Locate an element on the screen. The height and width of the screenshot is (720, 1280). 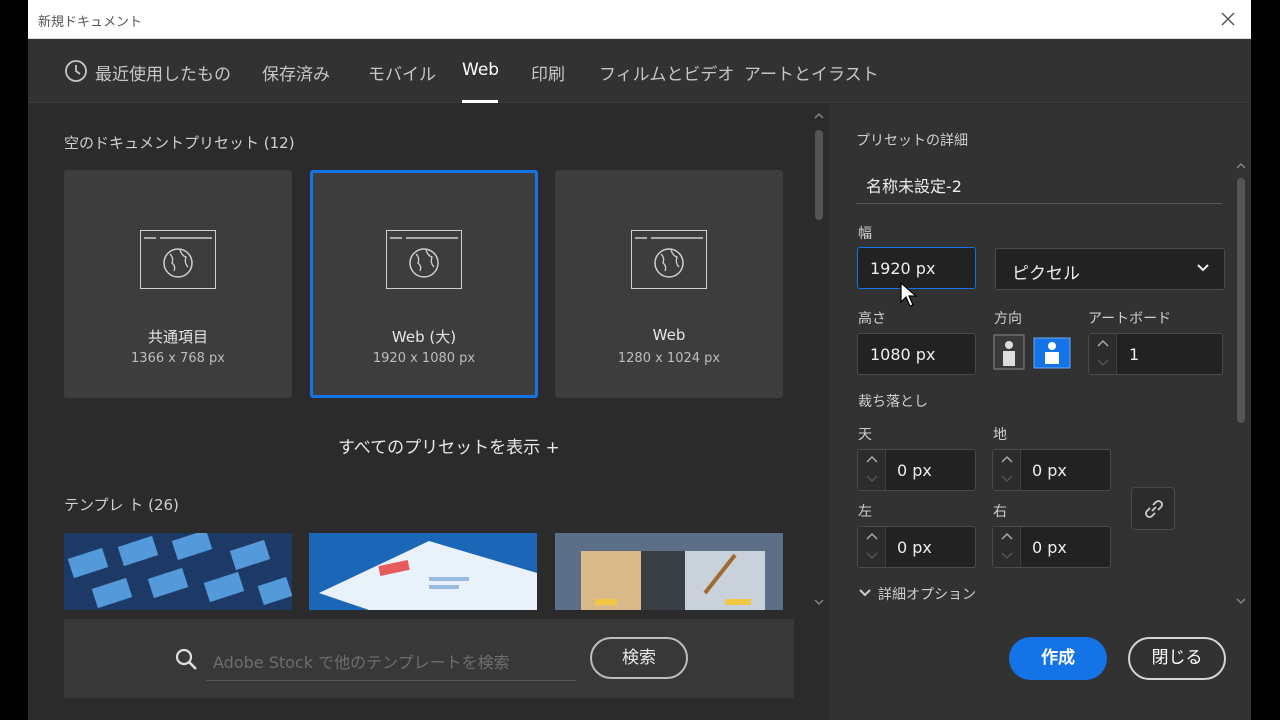
show-all-presets-link: すべてのプリセットを表示 + is located at coordinates (449, 445).